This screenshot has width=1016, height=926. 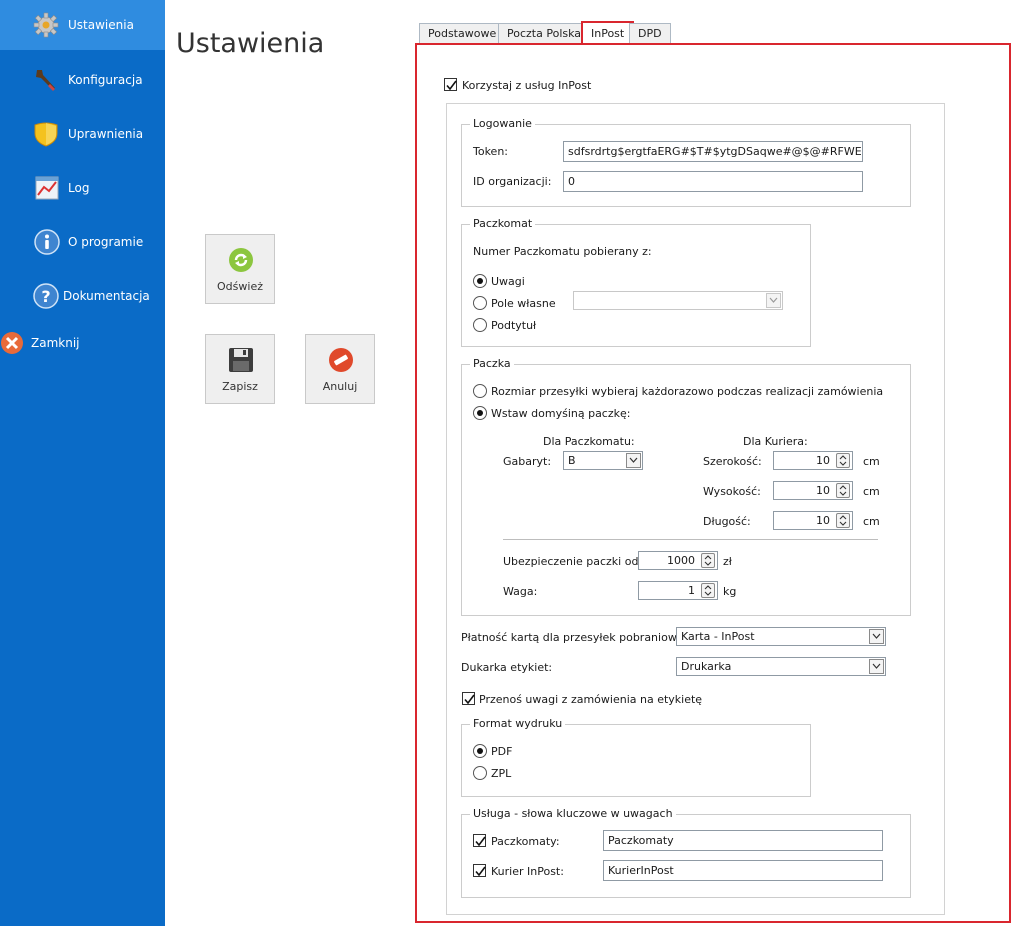 What do you see at coordinates (730, 591) in the screenshot?
I see `weight-unit: kg` at bounding box center [730, 591].